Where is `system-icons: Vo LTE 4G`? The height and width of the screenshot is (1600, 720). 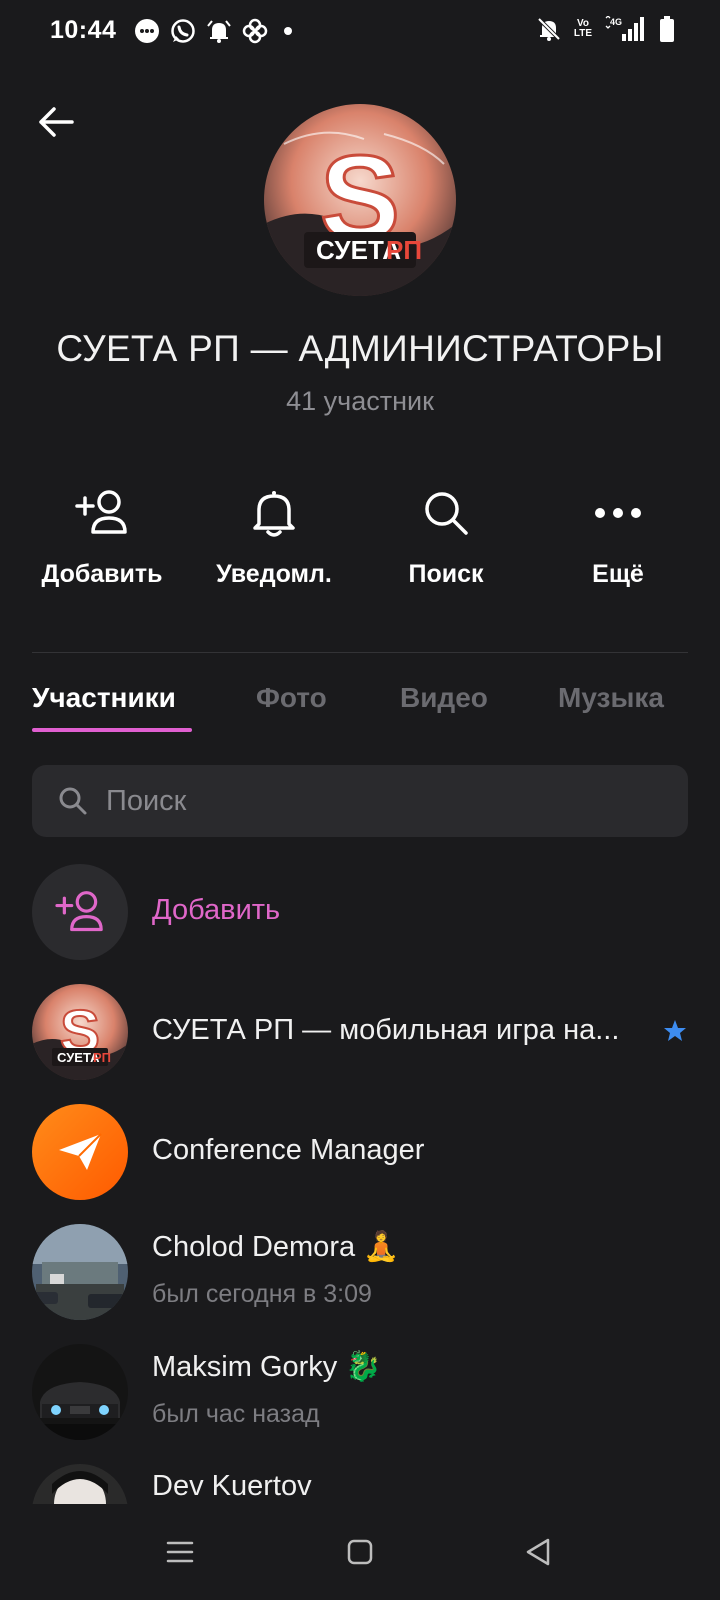
system-icons: Vo LTE 4G is located at coordinates (608, 29).